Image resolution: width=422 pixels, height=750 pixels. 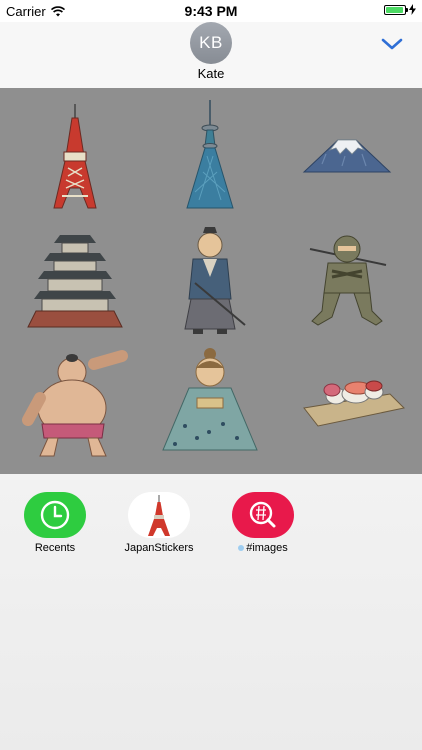 I want to click on app-recents: Recents, so click(x=55, y=523).